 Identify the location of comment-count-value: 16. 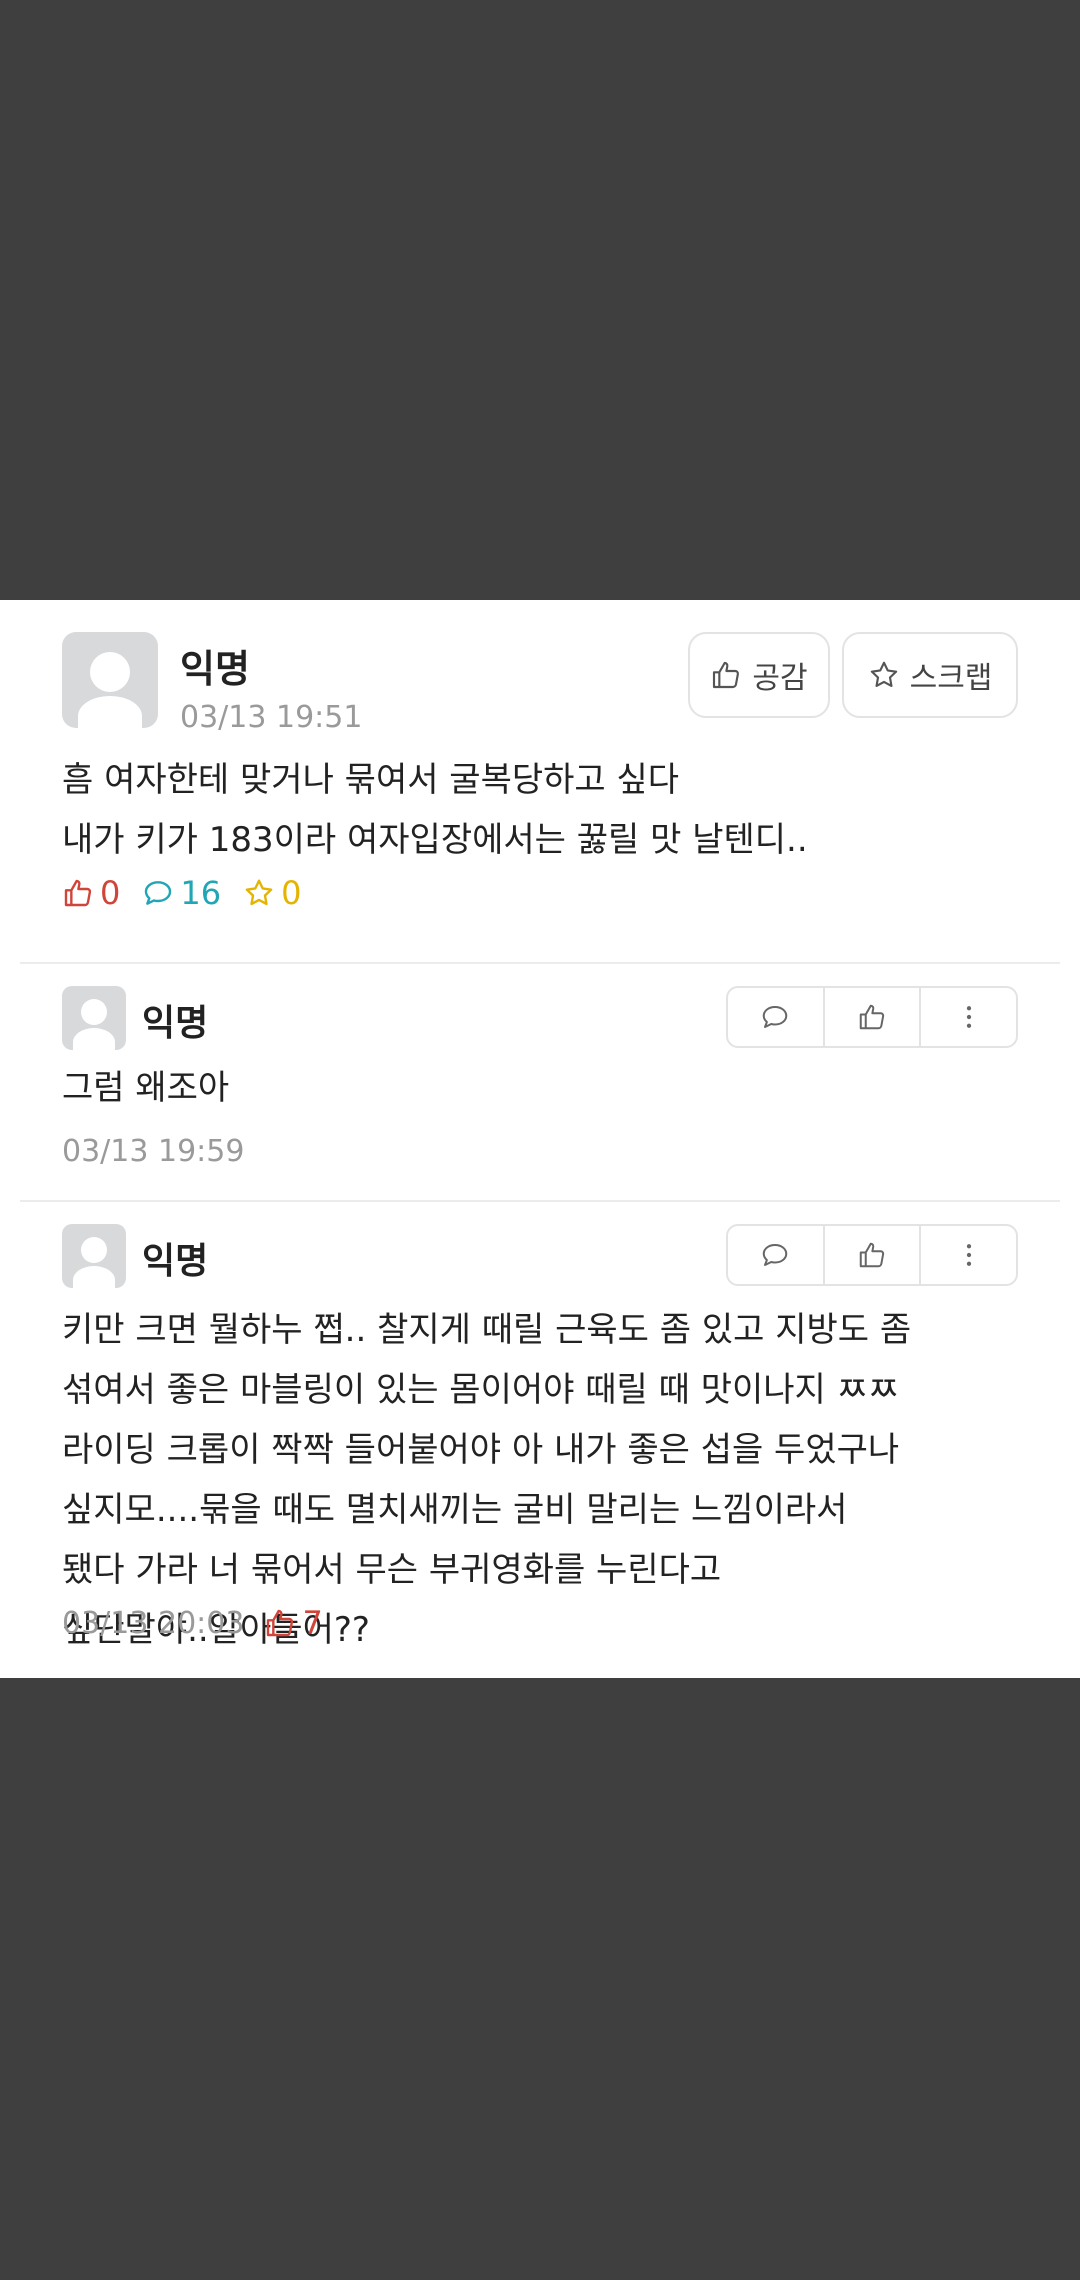
(201, 893).